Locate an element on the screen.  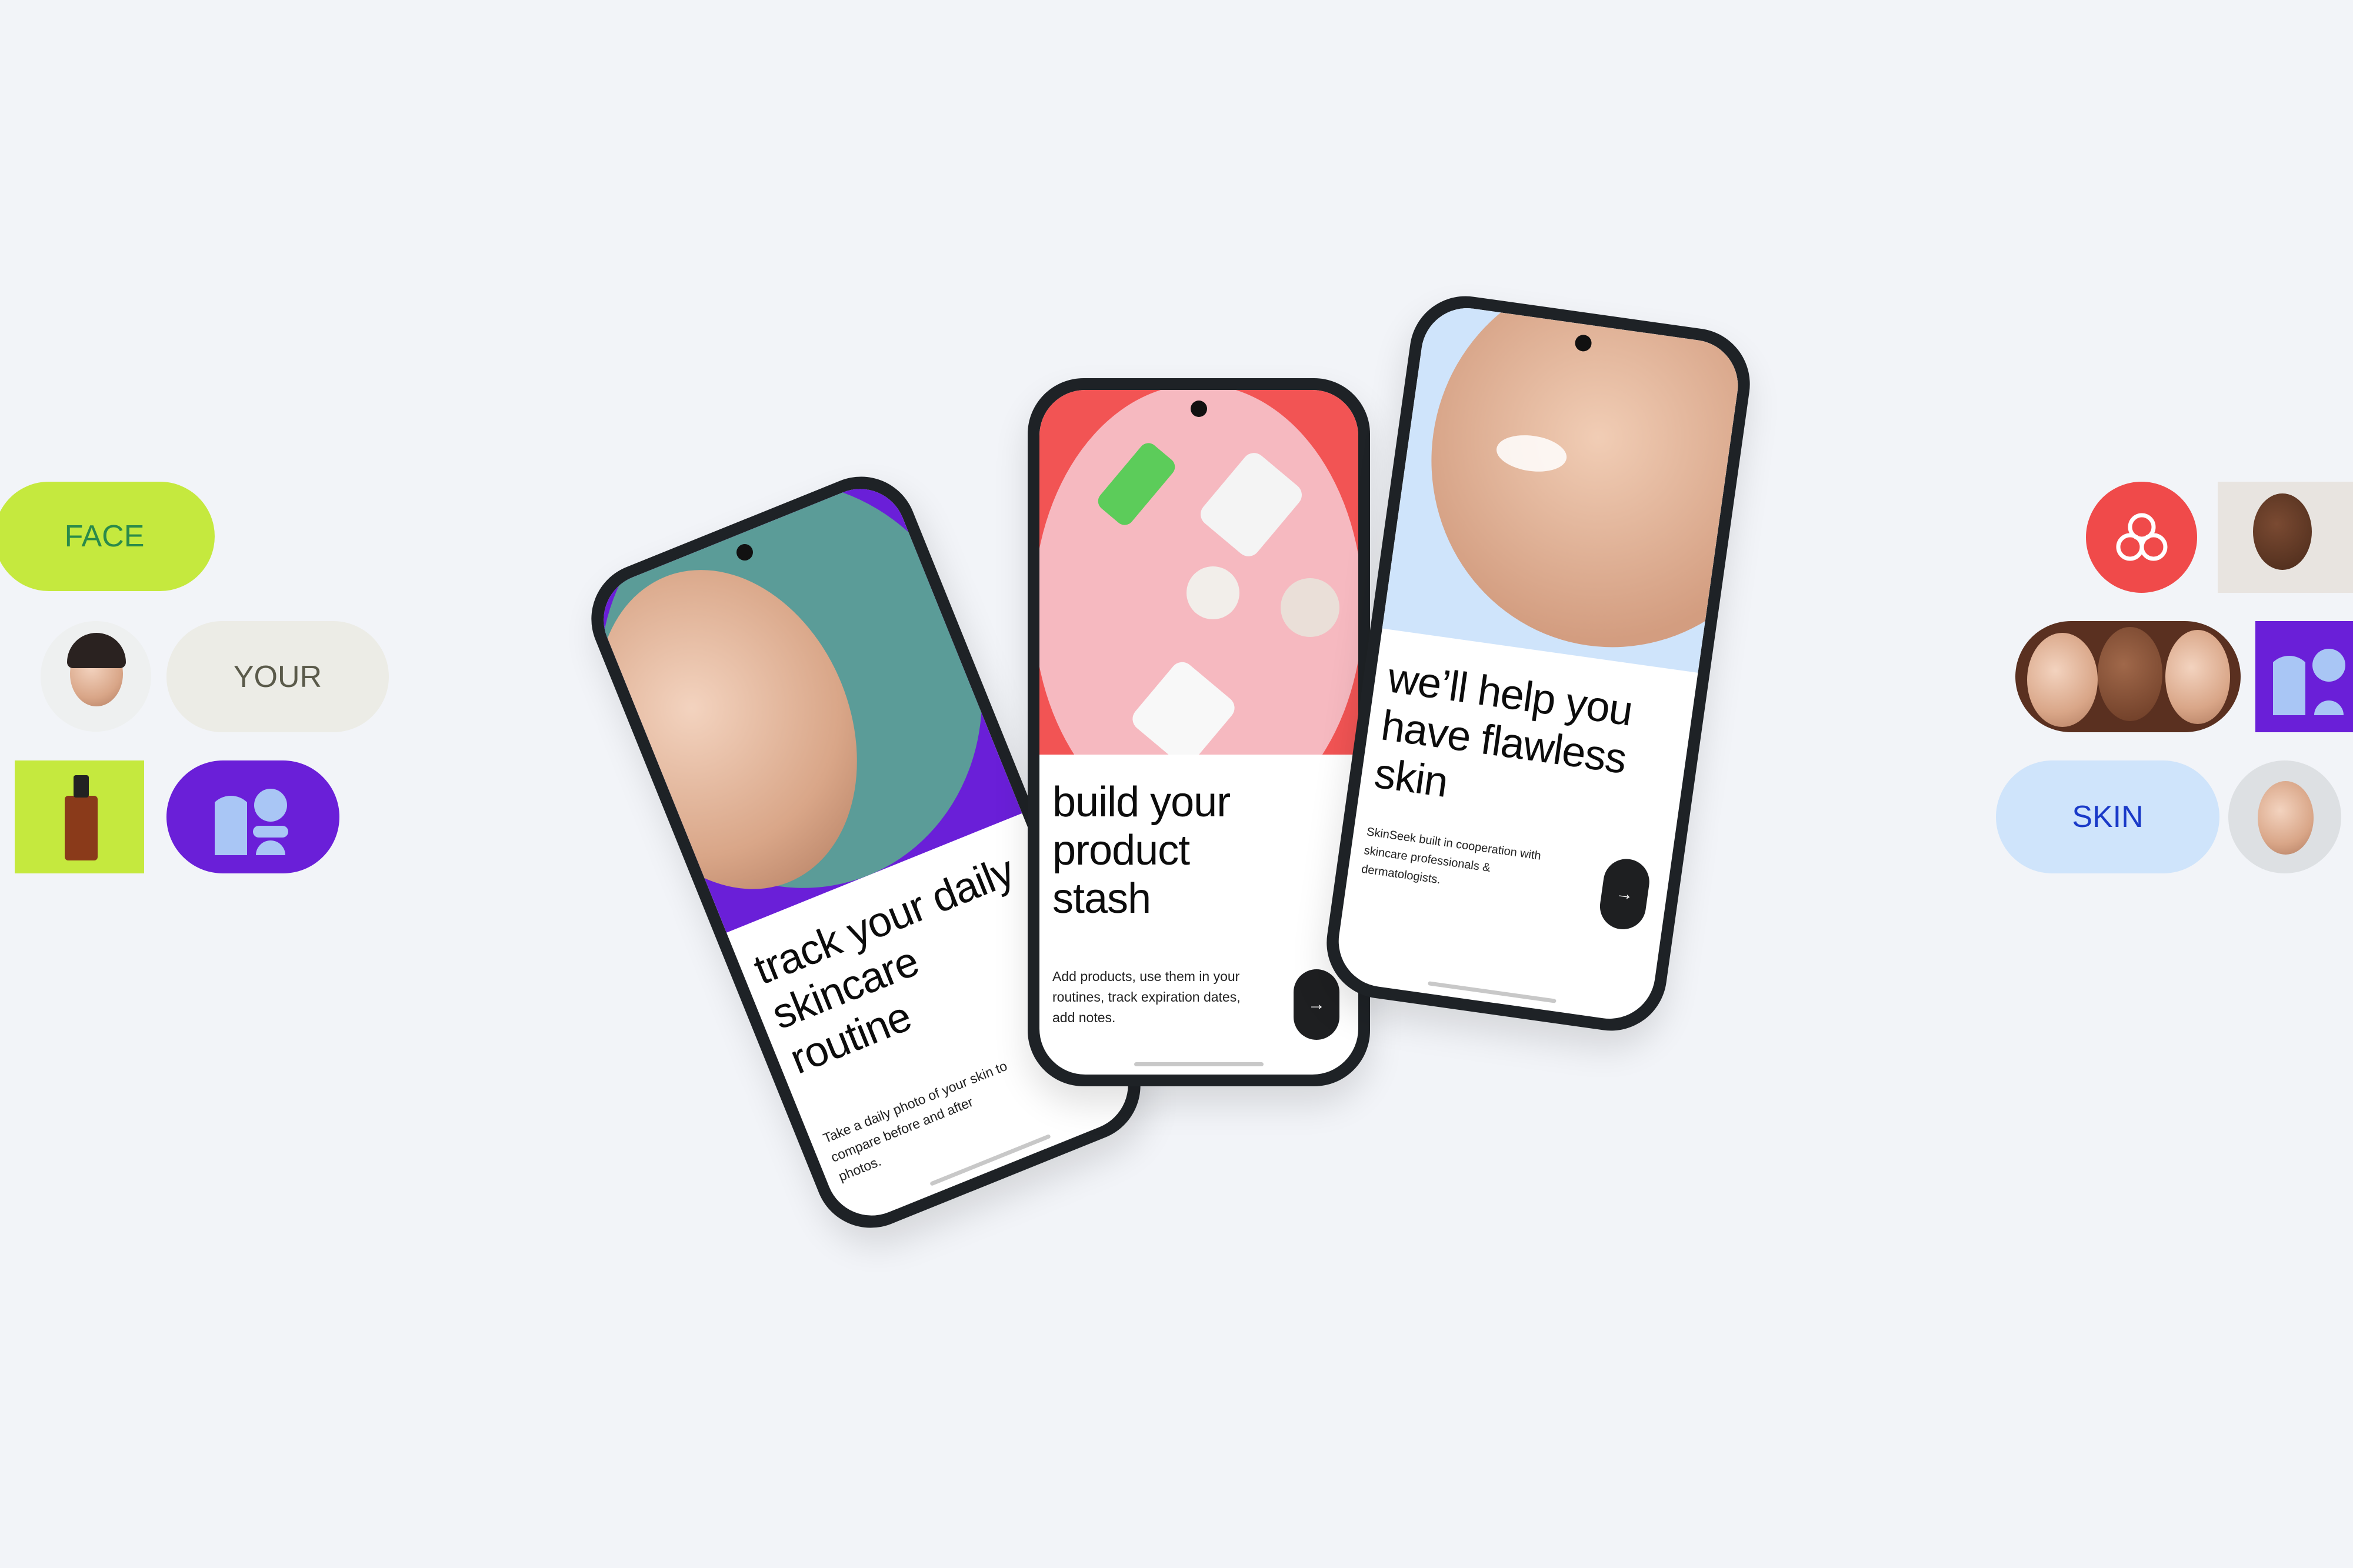
brand-circle is located at coordinates (2141, 537).